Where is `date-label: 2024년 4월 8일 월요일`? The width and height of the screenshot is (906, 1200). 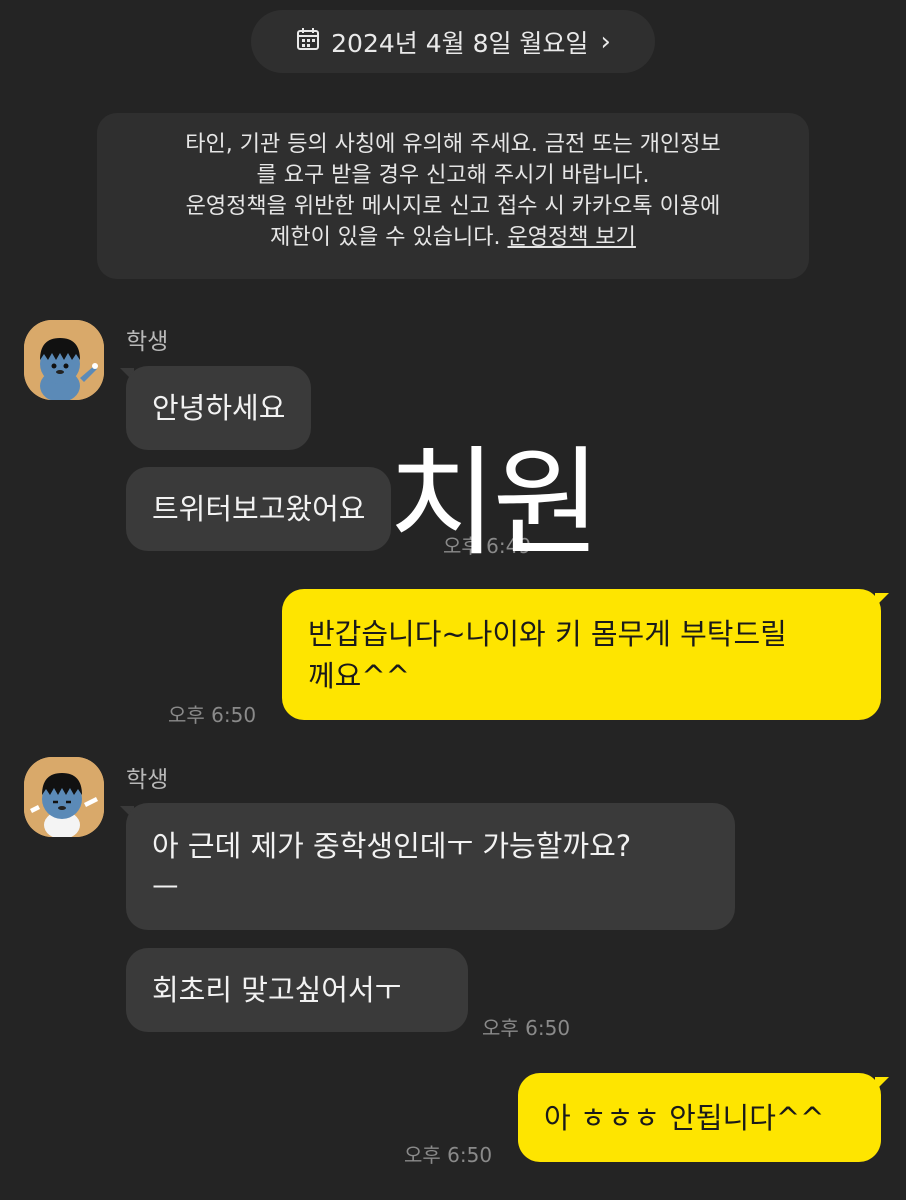
date-label: 2024년 4월 8일 월요일 is located at coordinates (460, 43).